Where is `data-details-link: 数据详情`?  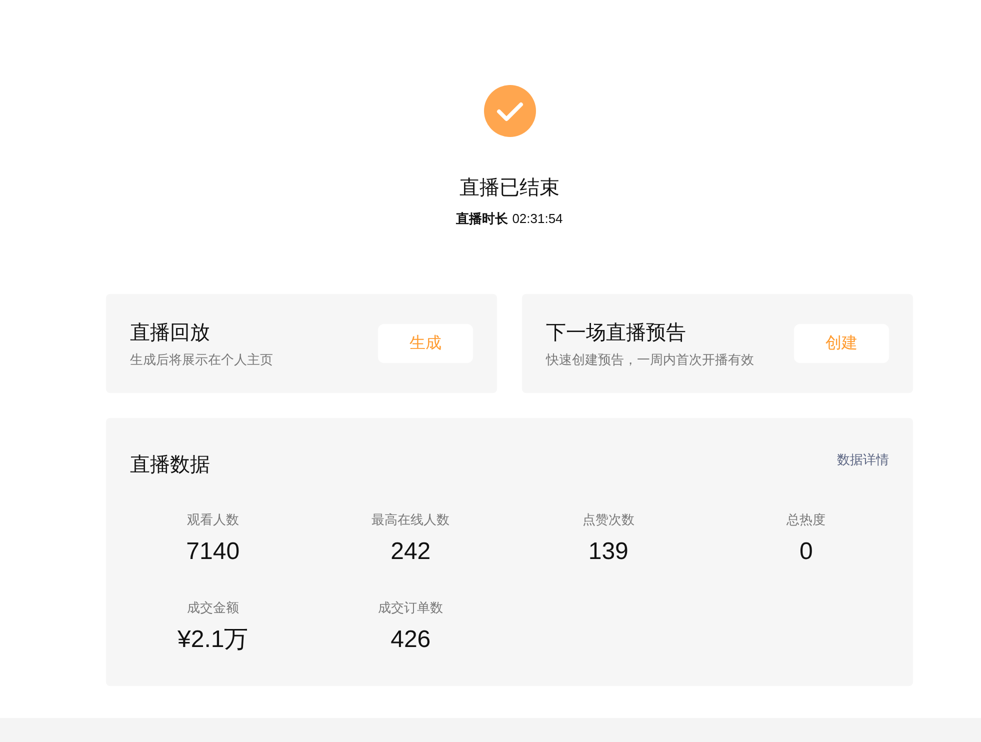
data-details-link: 数据详情 is located at coordinates (863, 460).